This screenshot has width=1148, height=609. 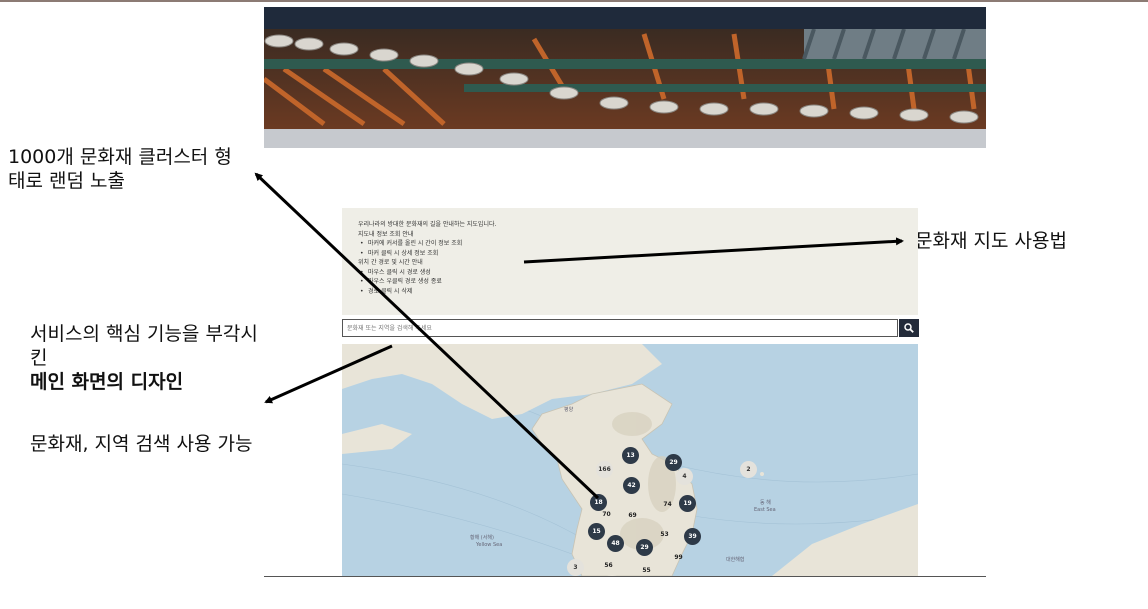 I want to click on arrow-usage, so click(x=713, y=250).